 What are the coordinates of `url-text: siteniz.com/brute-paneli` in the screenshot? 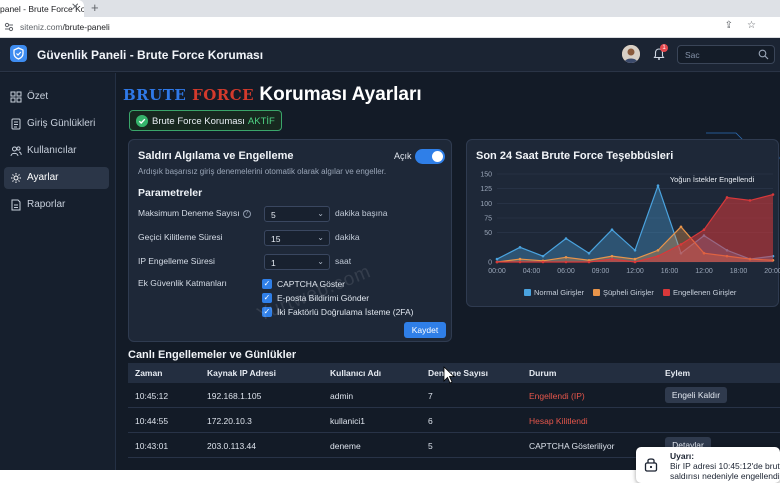 It's located at (65, 27).